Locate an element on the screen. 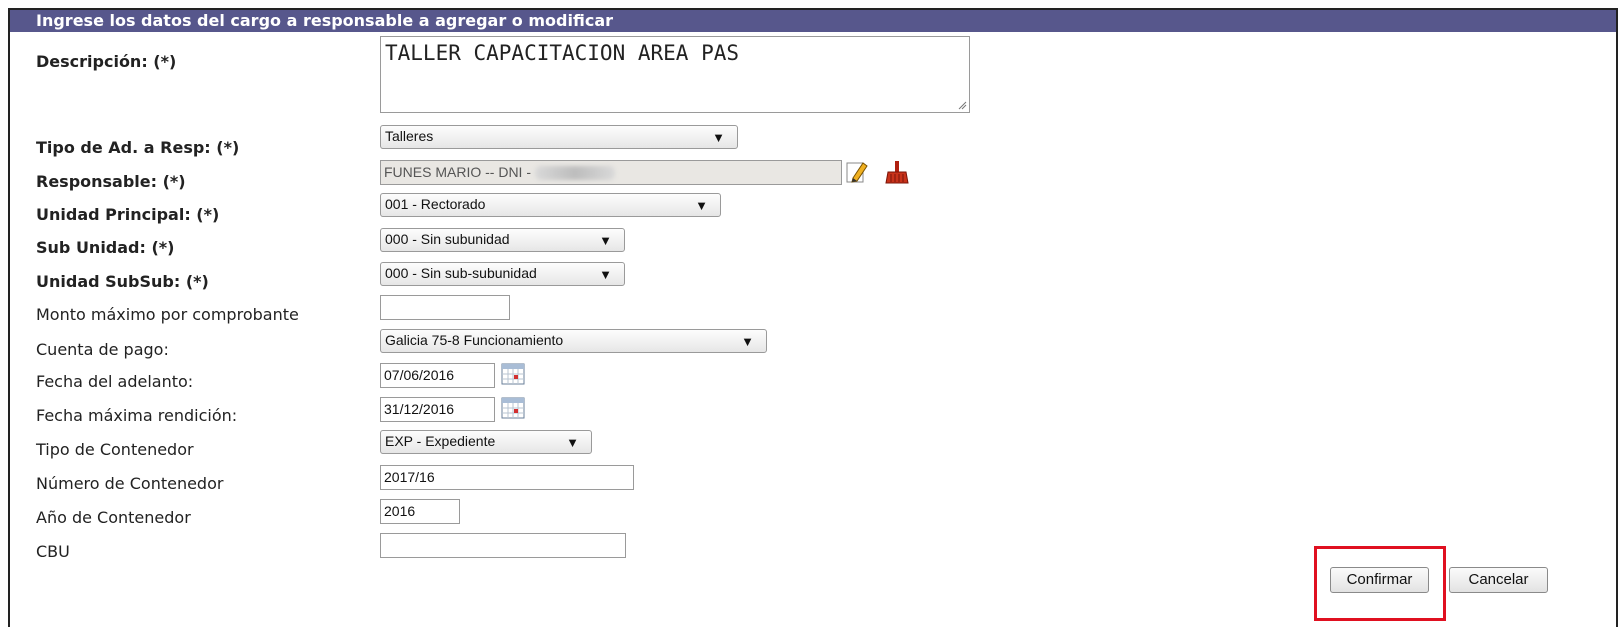 The width and height of the screenshot is (1624, 627). unidad-principal-select: 001 - Rectorado ▼ is located at coordinates (550, 205).